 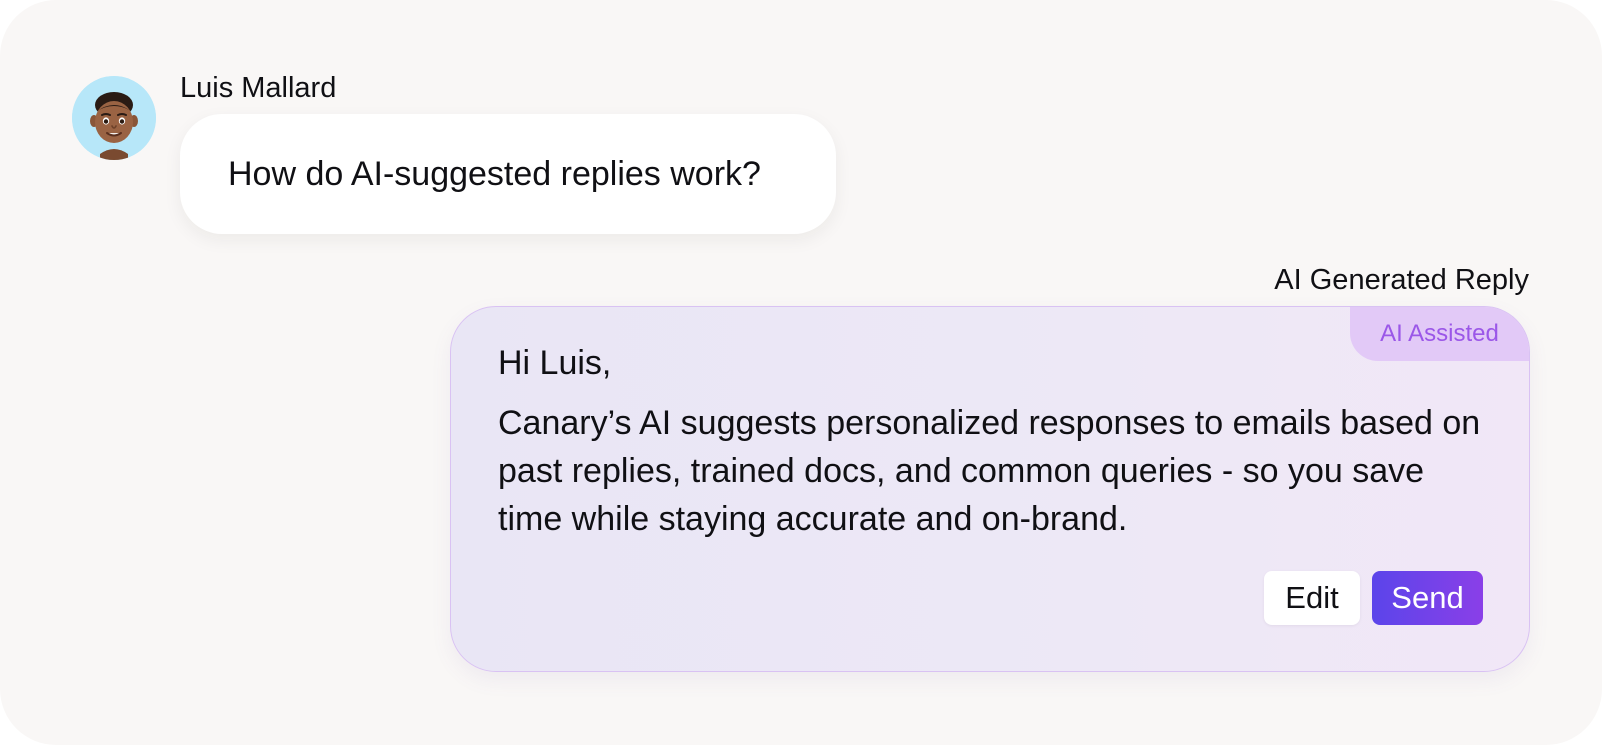 I want to click on reply-actions: Edit Send, so click(x=1373, y=598).